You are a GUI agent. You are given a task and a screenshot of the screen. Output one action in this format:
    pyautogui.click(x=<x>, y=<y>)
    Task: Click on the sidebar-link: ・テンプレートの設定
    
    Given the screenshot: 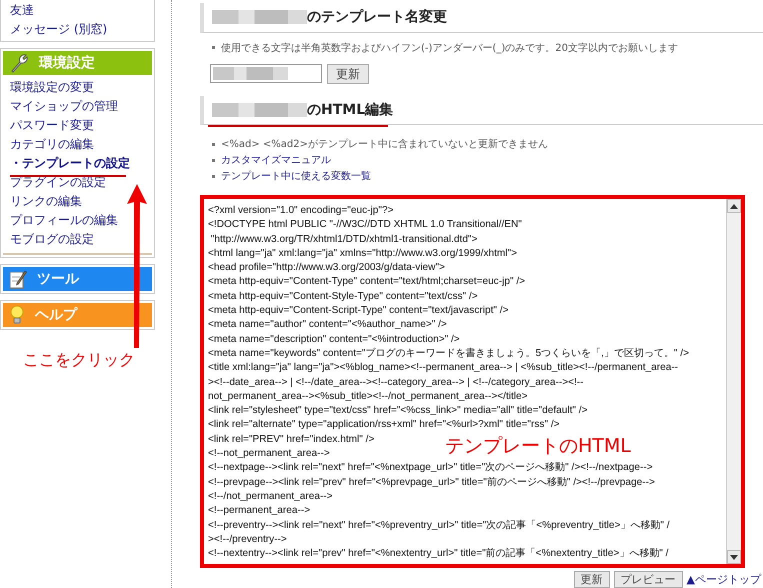 What is the action you would take?
    pyautogui.click(x=70, y=163)
    